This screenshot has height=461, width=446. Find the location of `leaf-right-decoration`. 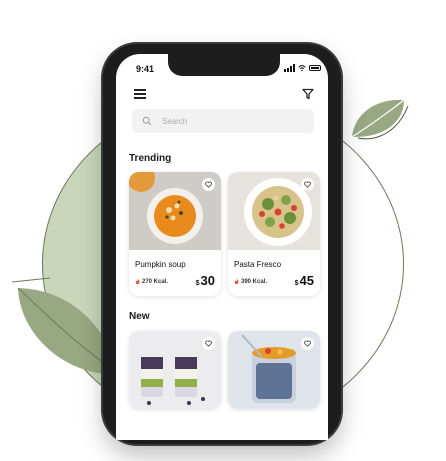

leaf-right-decoration is located at coordinates (380, 119).